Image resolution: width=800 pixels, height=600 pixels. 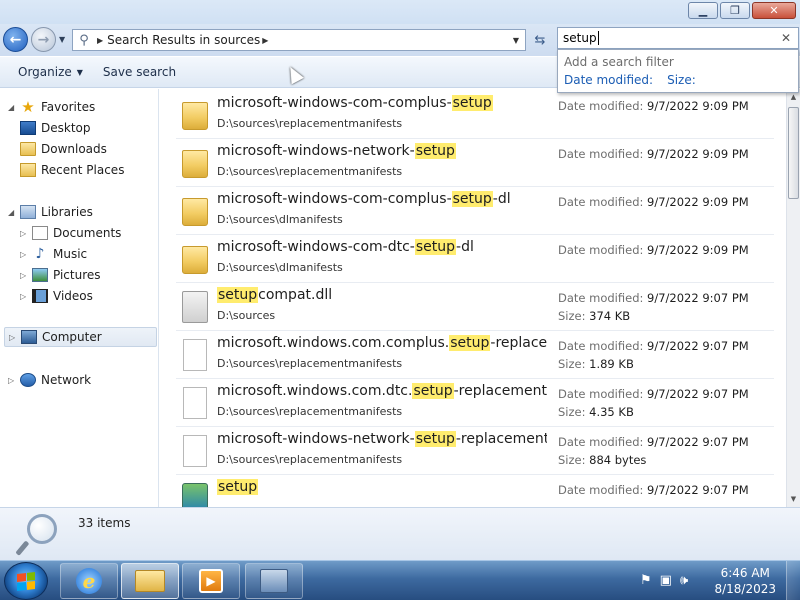 What do you see at coordinates (793, 298) in the screenshot?
I see `results-scrollbar: ▲ ▼` at bounding box center [793, 298].